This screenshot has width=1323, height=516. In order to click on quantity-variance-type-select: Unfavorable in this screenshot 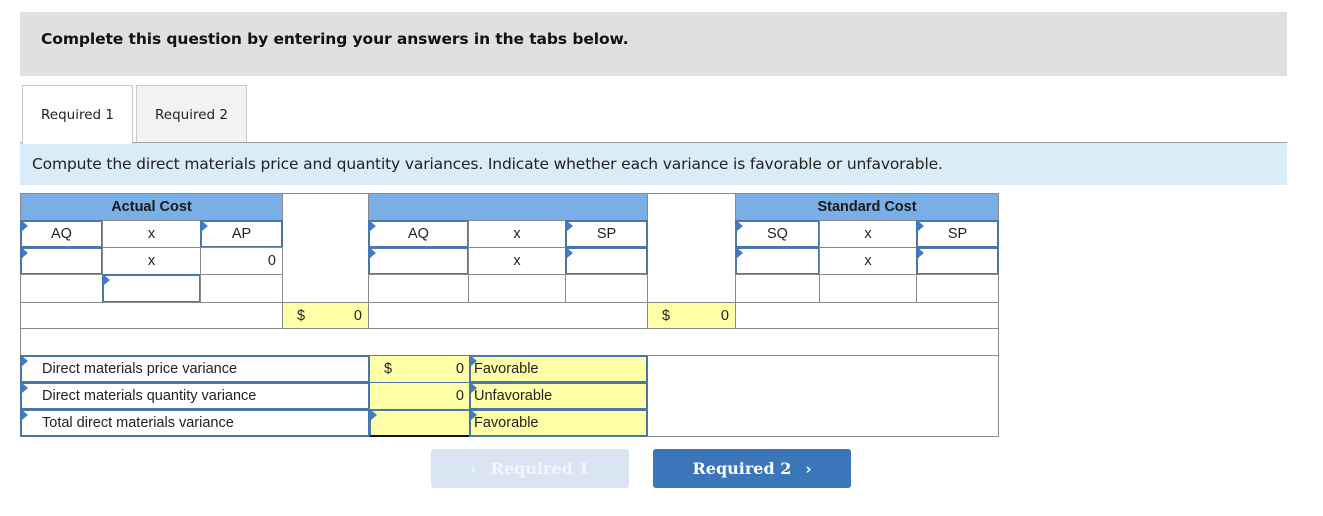, I will do `click(558, 396)`.